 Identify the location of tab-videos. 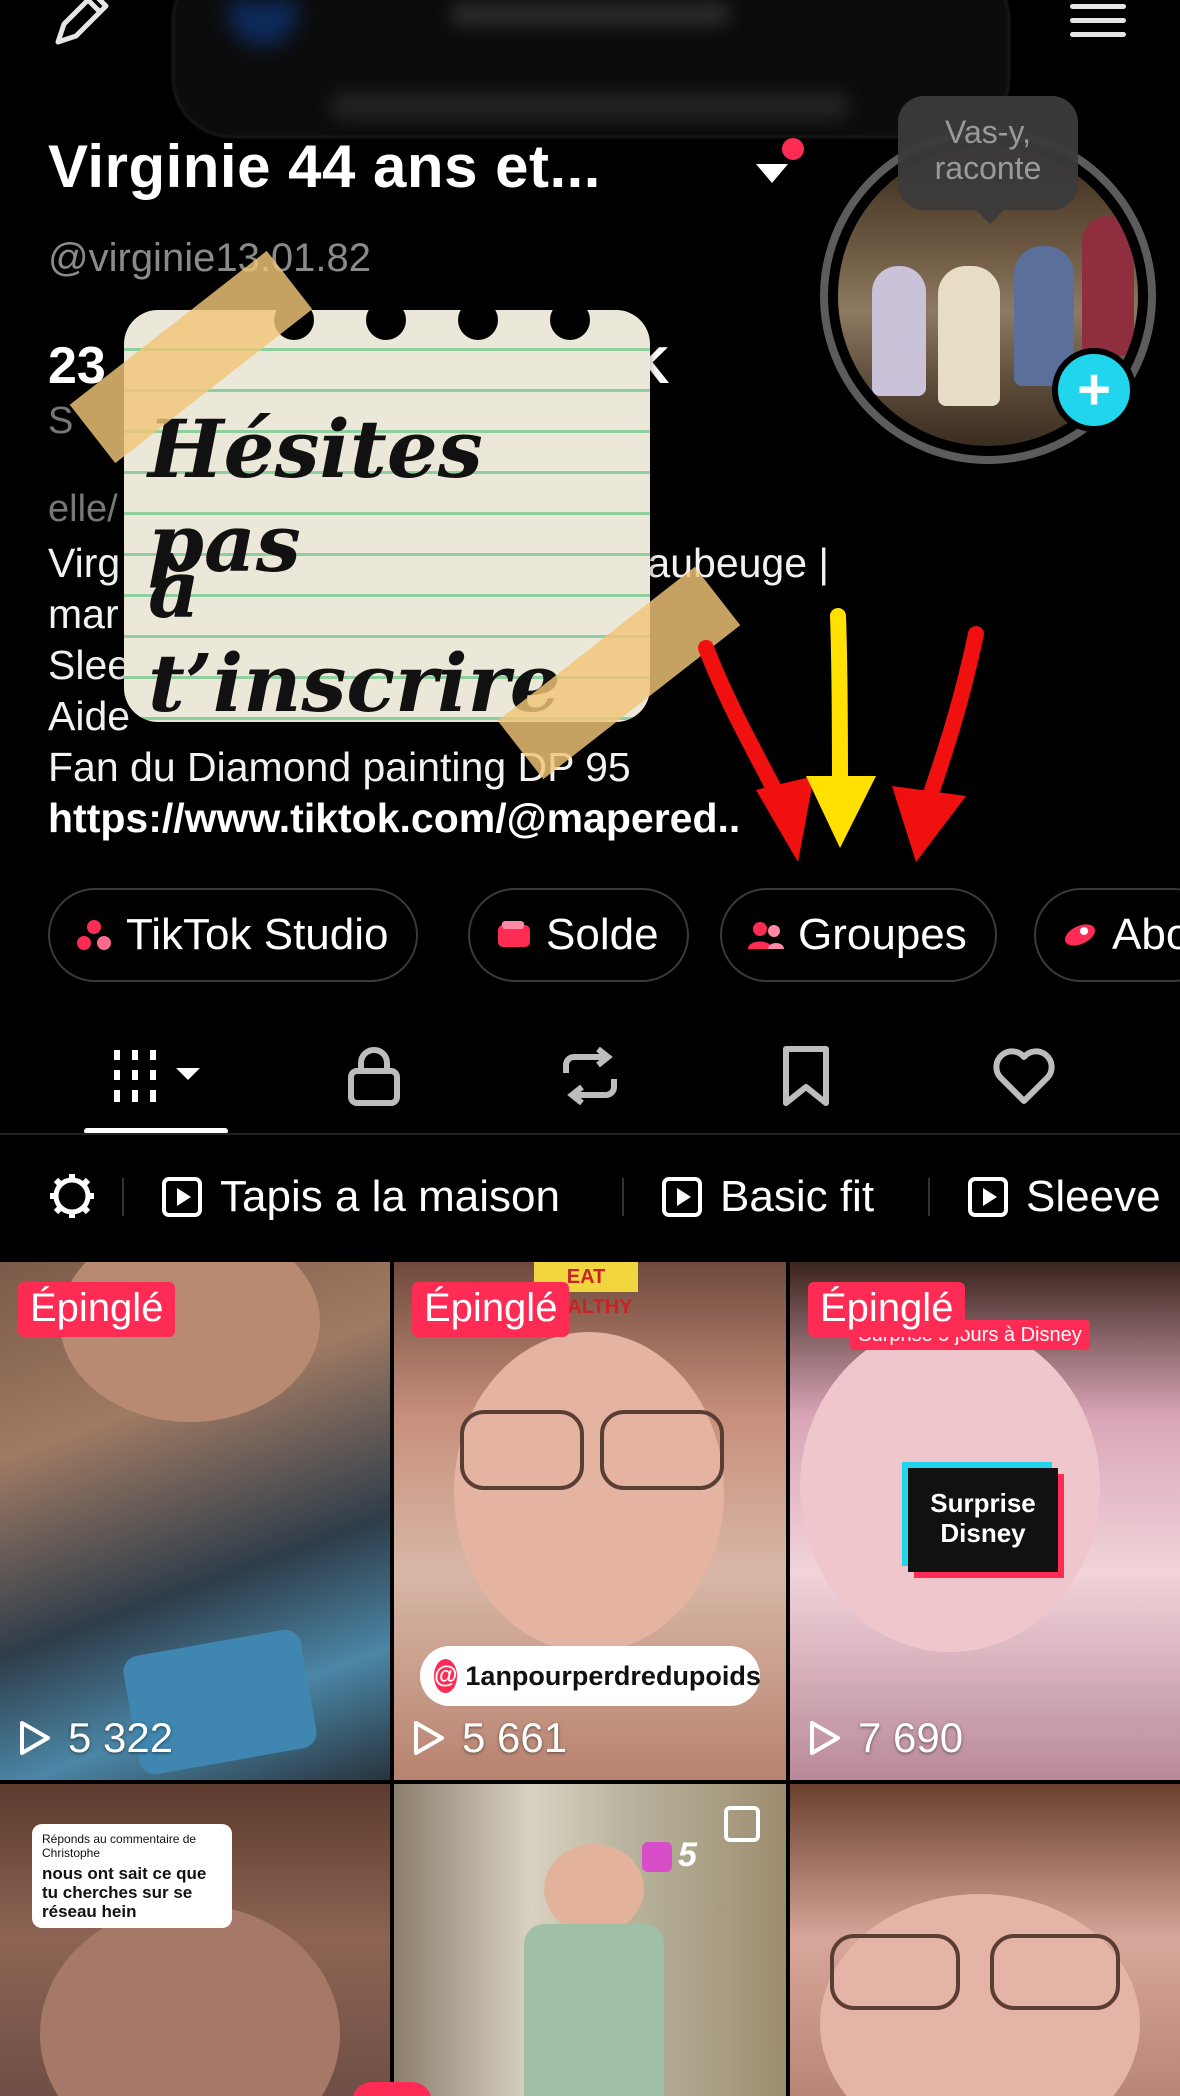
(156, 1076).